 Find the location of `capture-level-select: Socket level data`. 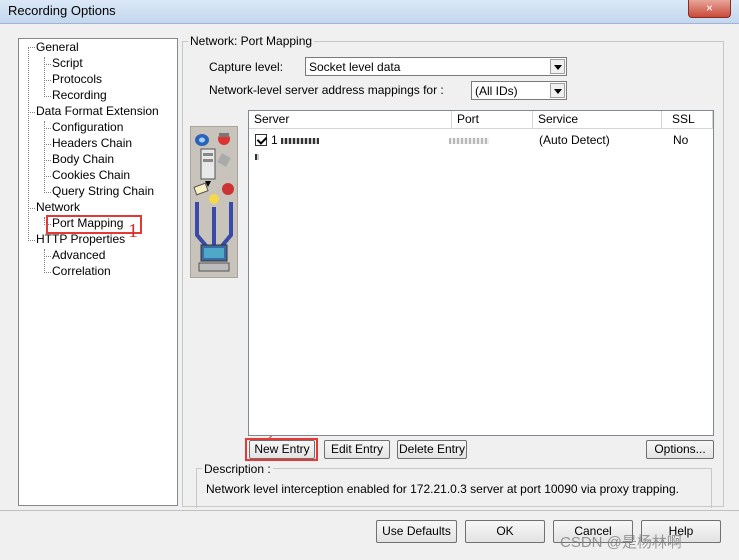

capture-level-select: Socket level data is located at coordinates (436, 66).